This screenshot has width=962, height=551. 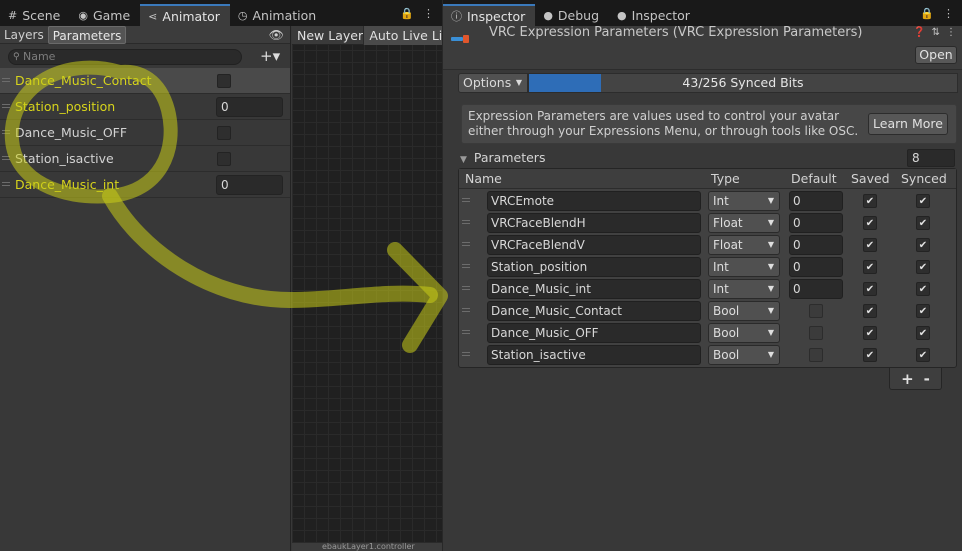 I want to click on parameter-name: Dance_Music_int, so click(x=67, y=184).